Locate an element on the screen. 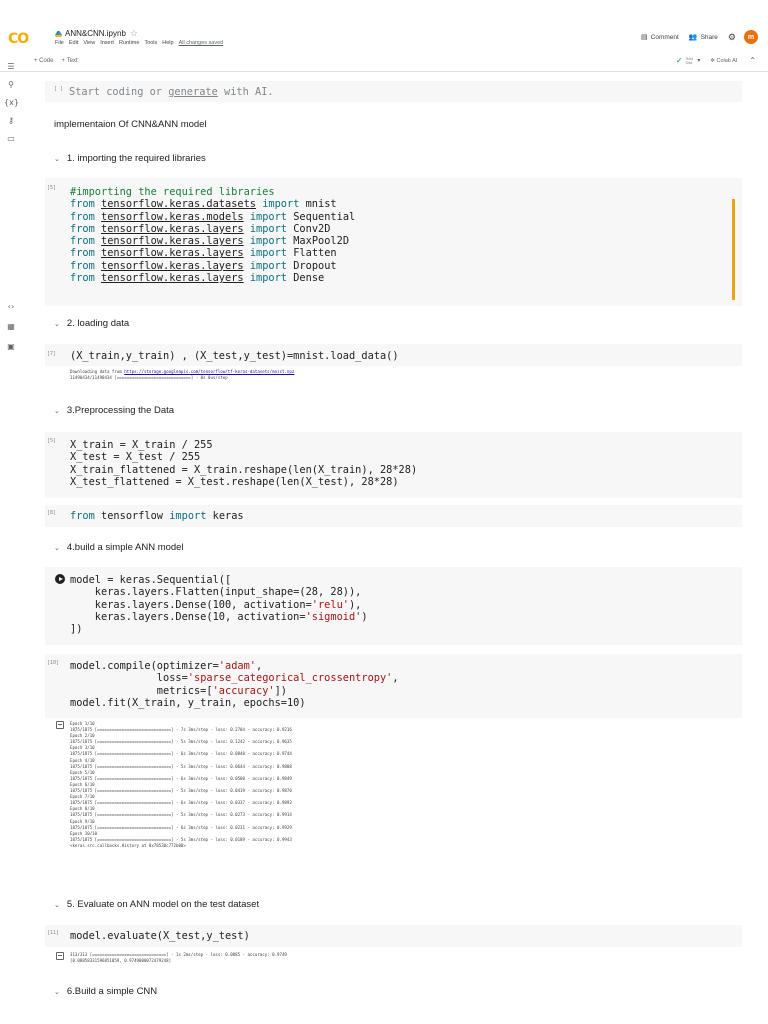 This screenshot has width=768, height=1024. cell-prompt: [8] is located at coordinates (52, 513).